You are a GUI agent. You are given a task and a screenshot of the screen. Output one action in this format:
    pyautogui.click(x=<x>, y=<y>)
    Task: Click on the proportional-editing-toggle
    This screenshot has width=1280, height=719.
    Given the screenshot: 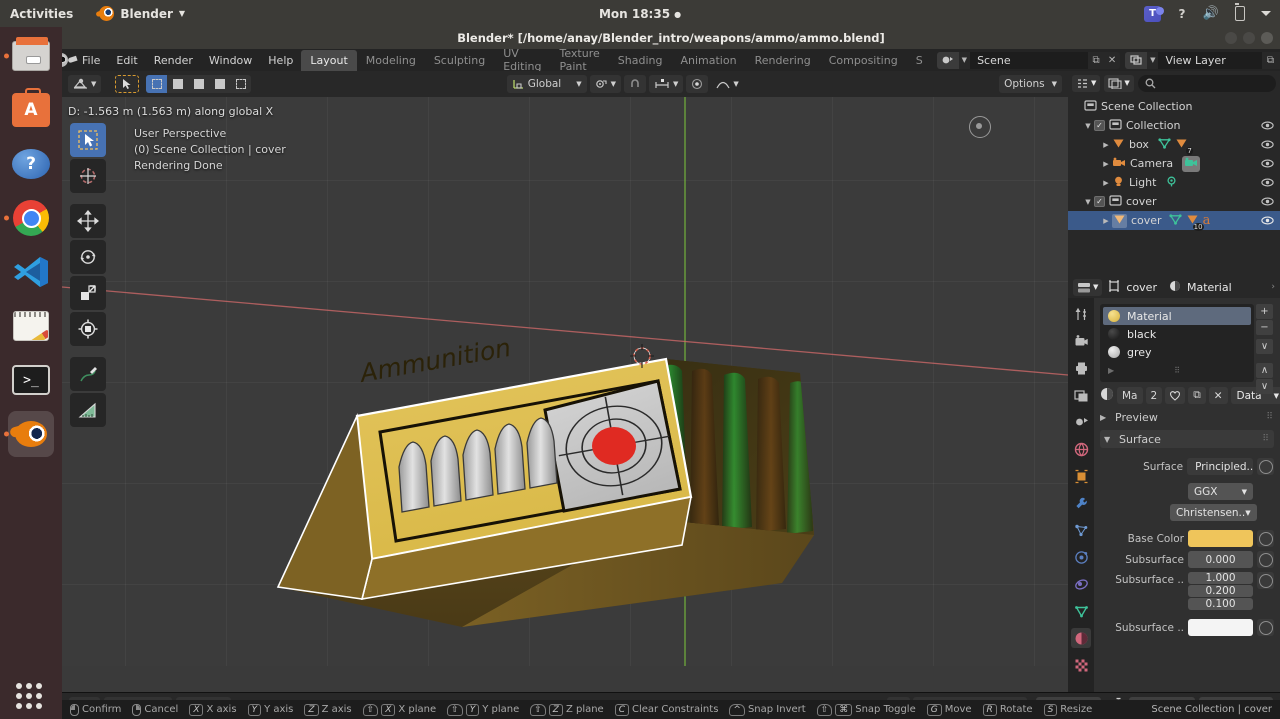 What is the action you would take?
    pyautogui.click(x=697, y=84)
    